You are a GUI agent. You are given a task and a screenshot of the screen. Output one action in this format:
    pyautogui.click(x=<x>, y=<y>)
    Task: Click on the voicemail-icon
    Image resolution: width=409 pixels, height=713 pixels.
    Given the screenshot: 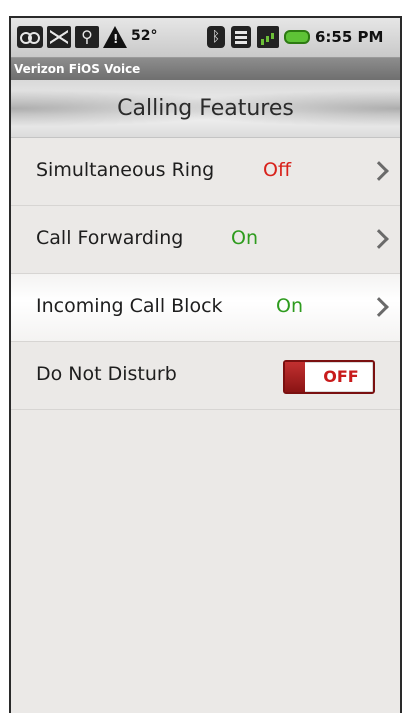 What is the action you would take?
    pyautogui.click(x=30, y=37)
    